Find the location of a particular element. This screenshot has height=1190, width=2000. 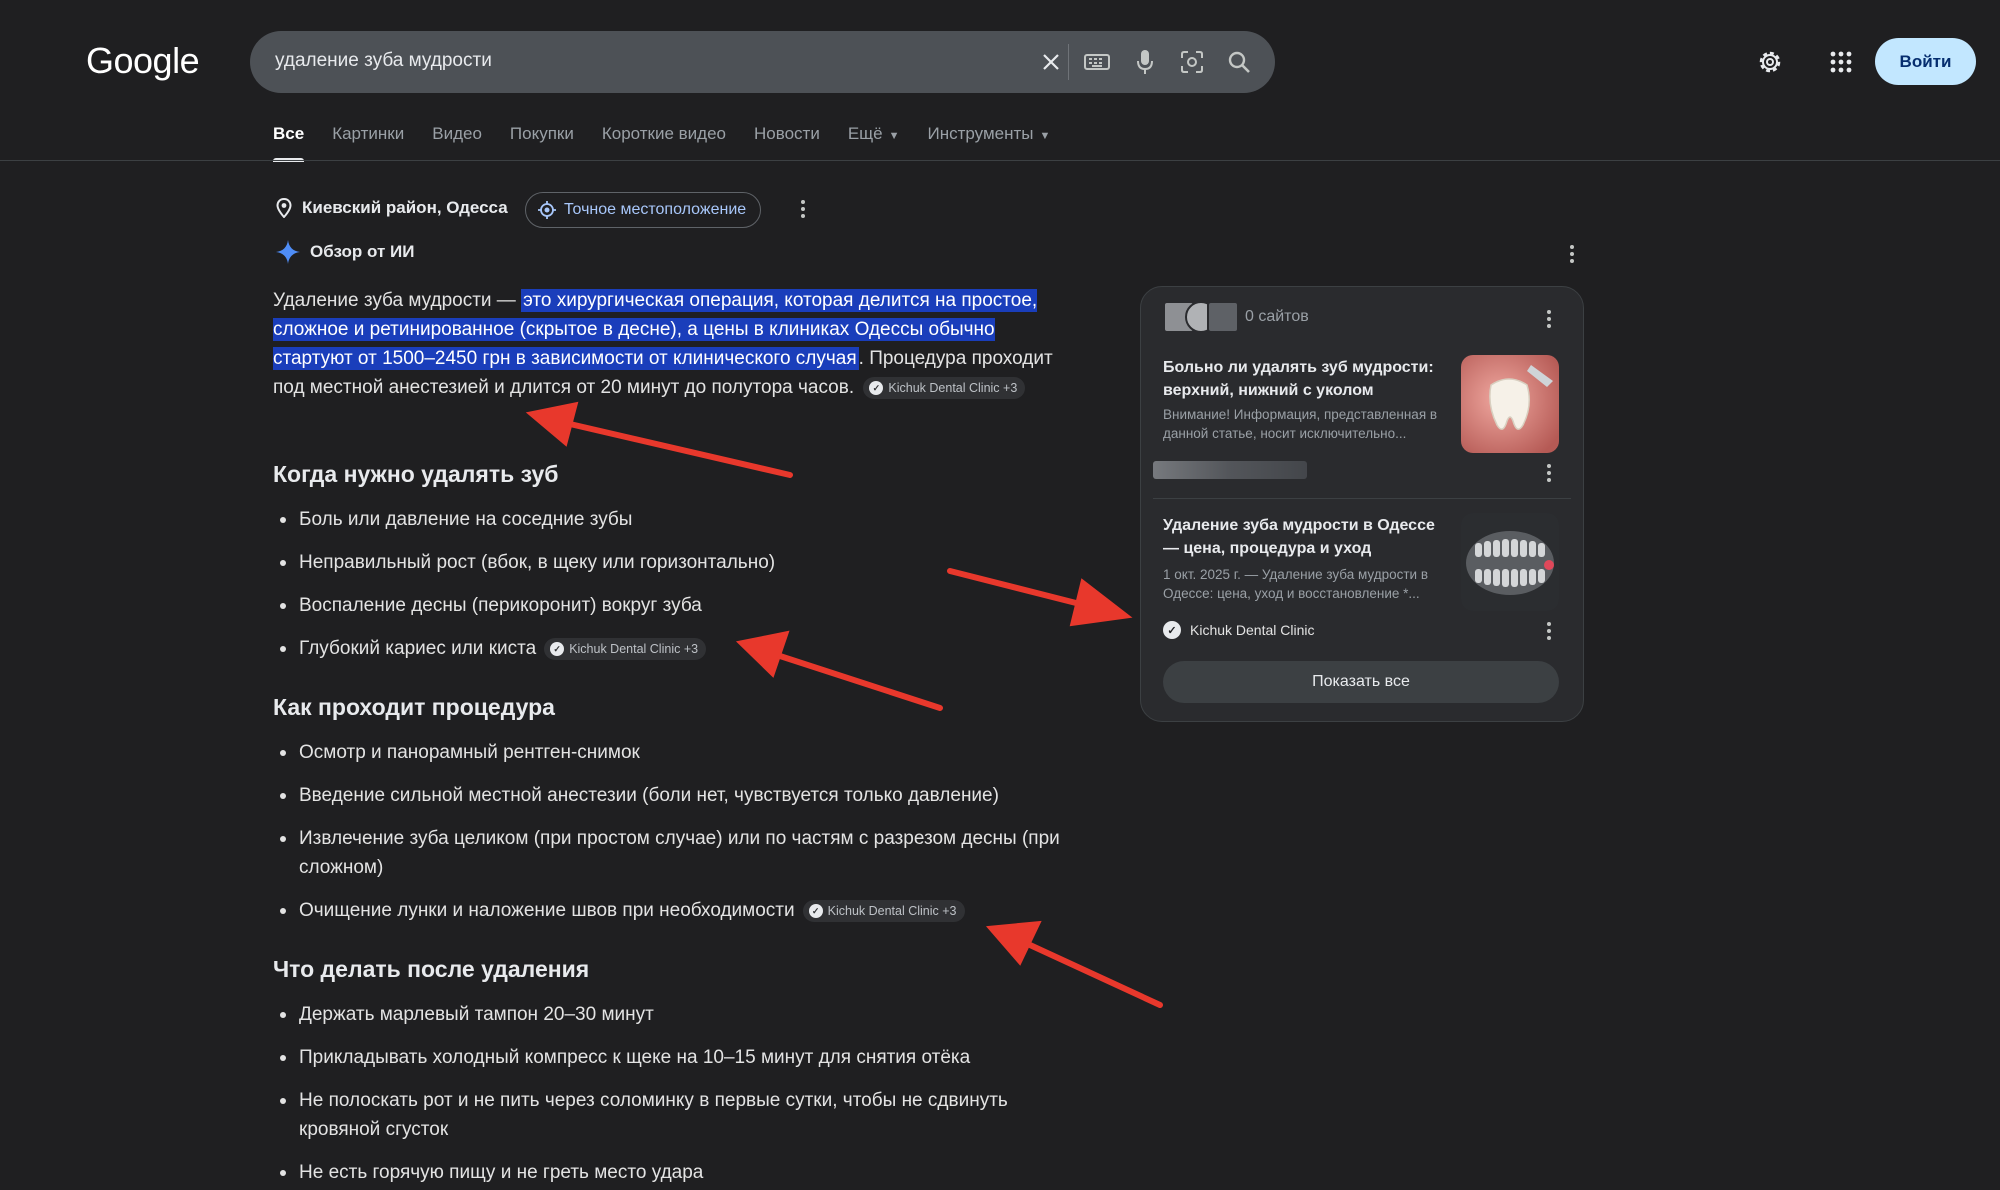

sites-header: 0 сайтов is located at coordinates (1236, 317).